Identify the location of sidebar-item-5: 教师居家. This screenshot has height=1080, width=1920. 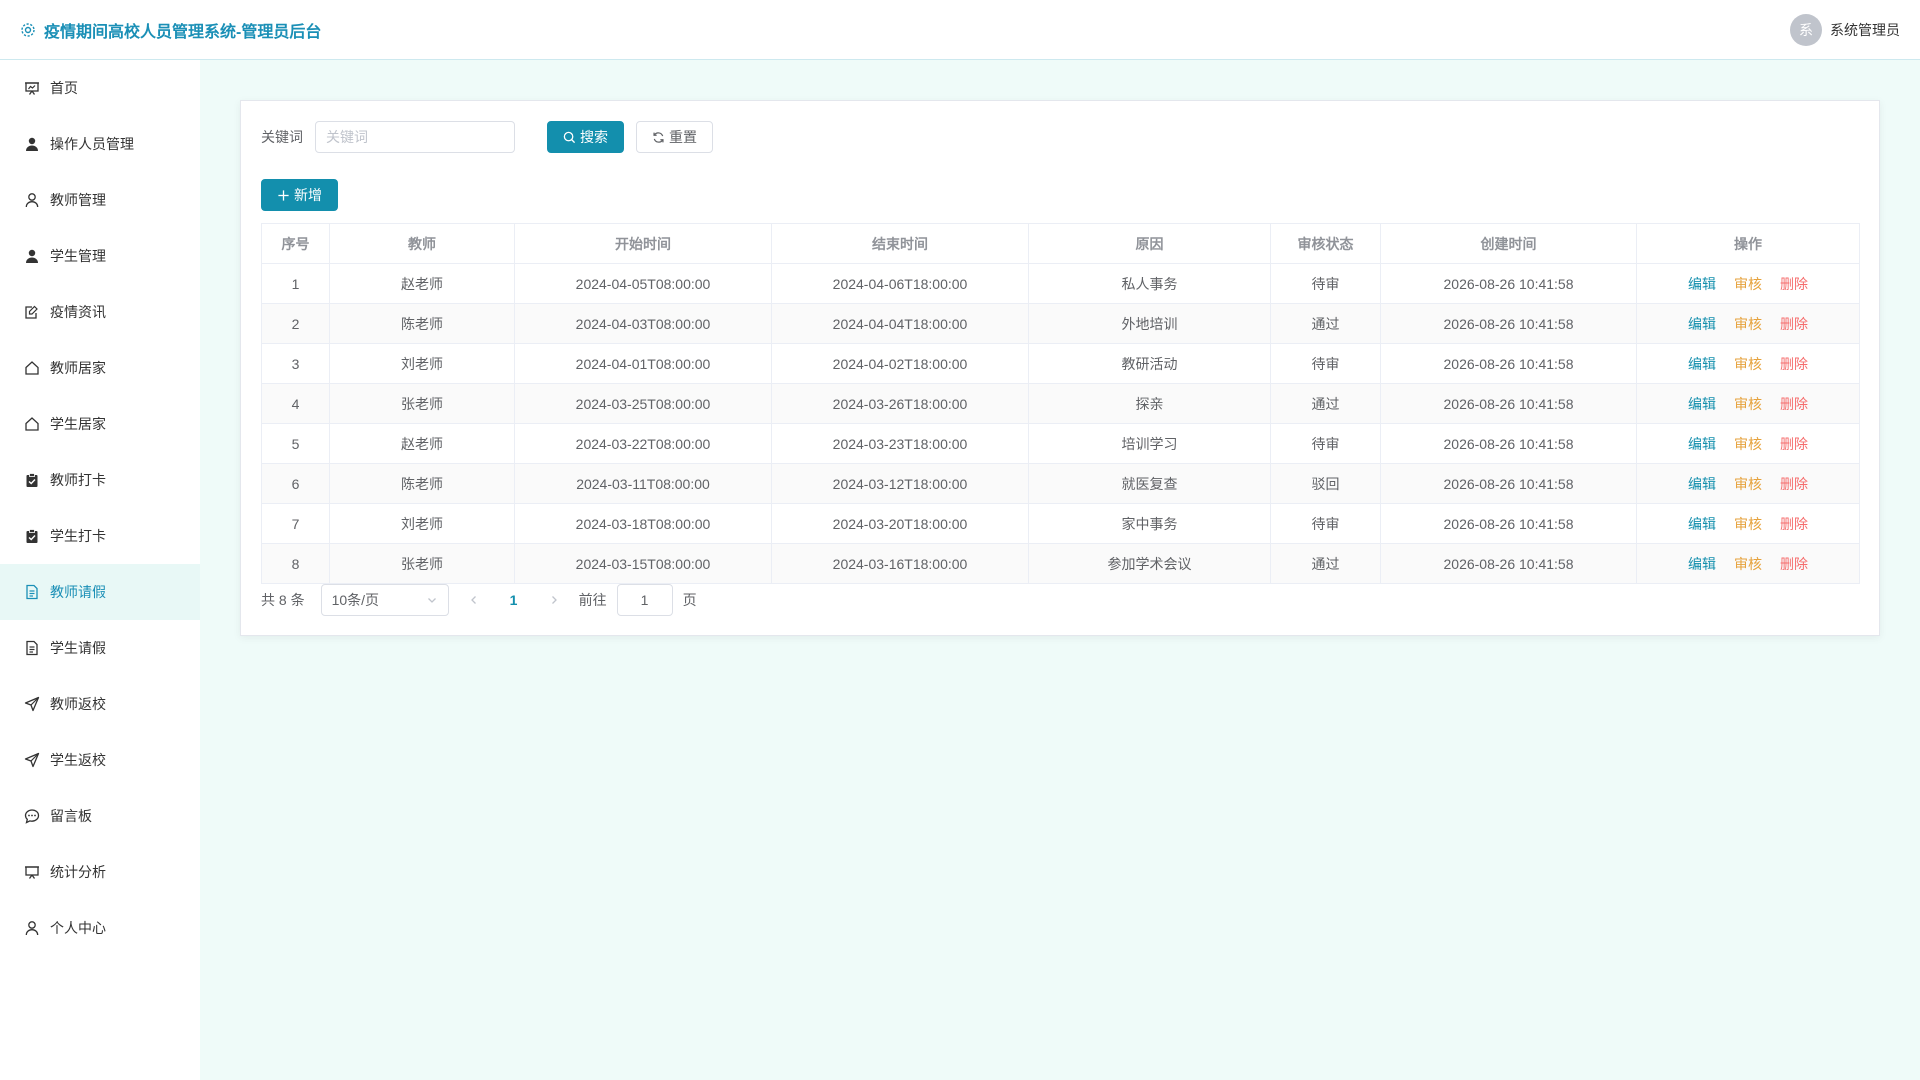
(100, 368).